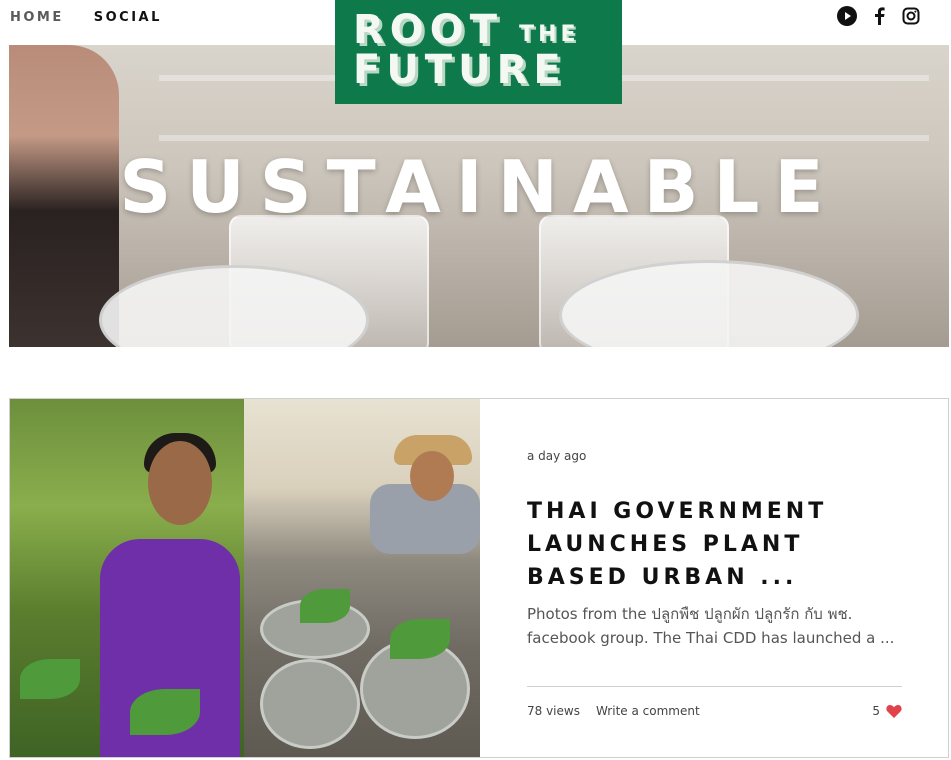 This screenshot has width=951, height=760. Describe the element at coordinates (876, 711) in the screenshot. I see `likes-count: 5` at that location.